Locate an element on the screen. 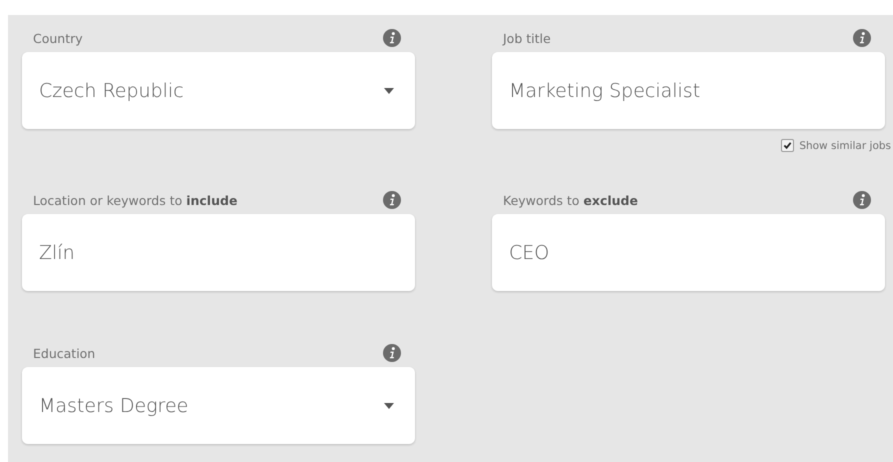 This screenshot has width=893, height=462. dropdown: Masters Degree is located at coordinates (218, 405).